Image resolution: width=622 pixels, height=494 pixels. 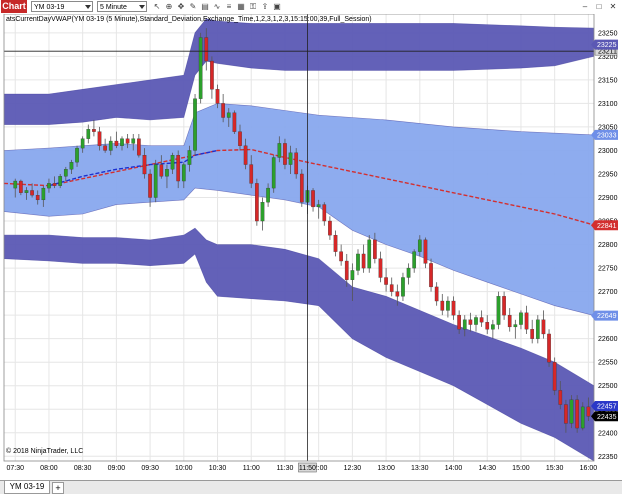 I want to click on indicator-icon: ∿, so click(x=217, y=6).